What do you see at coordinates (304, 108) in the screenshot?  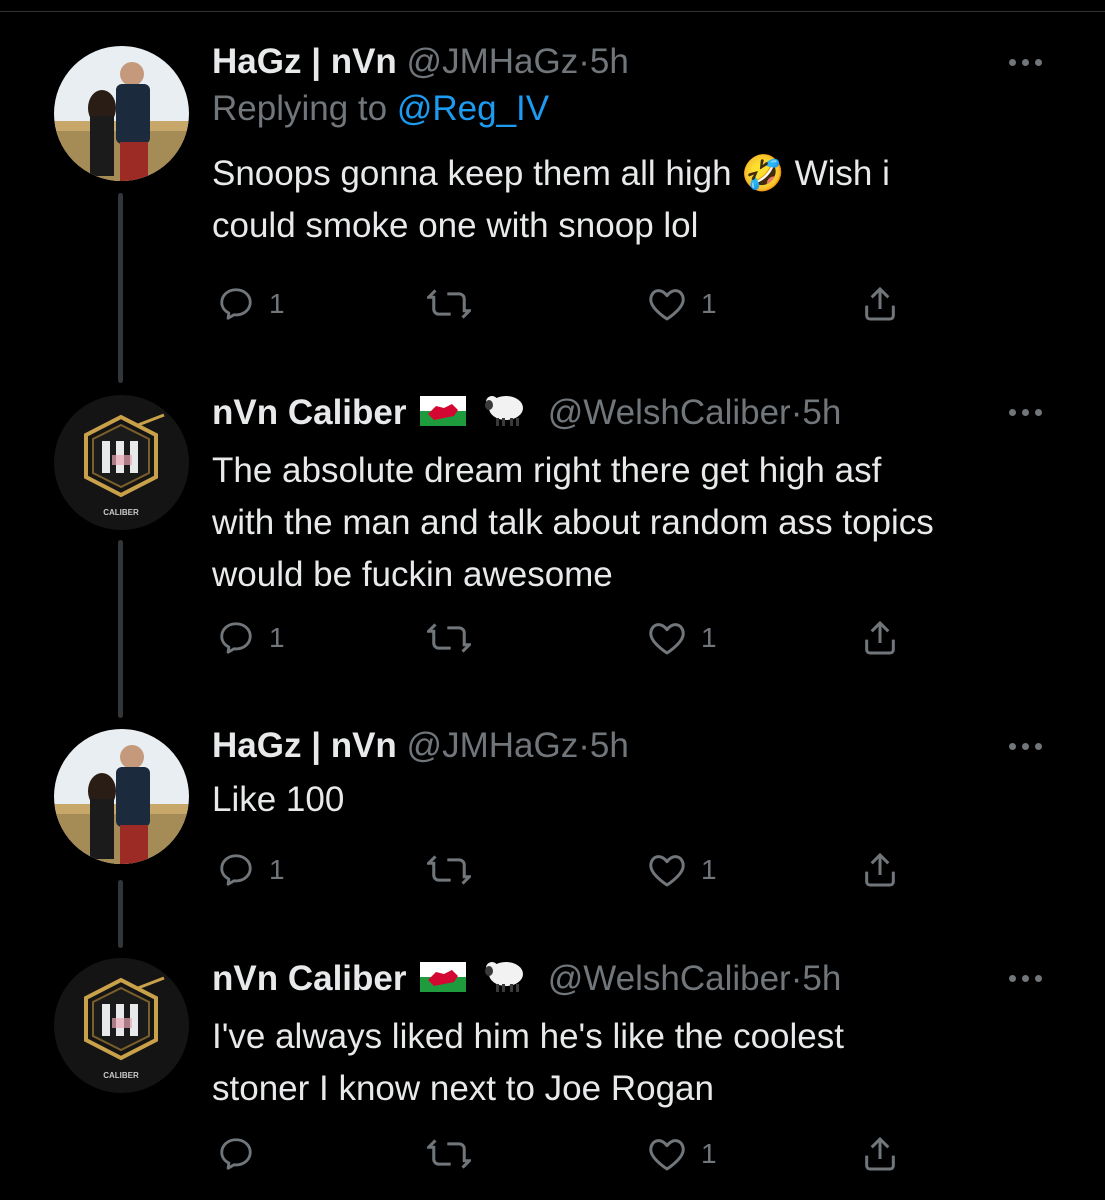 I see `replying-to-prefix: Replying to` at bounding box center [304, 108].